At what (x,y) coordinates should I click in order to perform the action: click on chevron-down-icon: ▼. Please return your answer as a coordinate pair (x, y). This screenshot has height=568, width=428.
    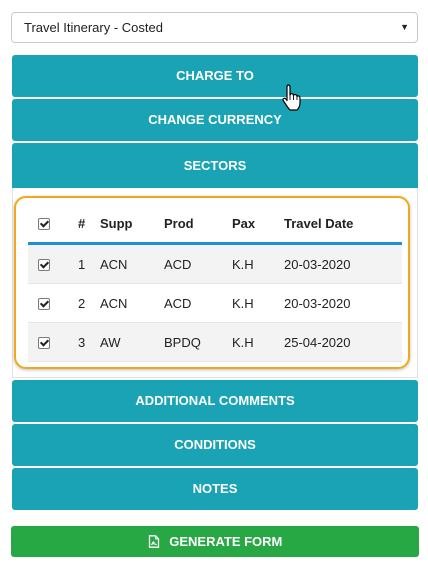
    Looking at the image, I should click on (404, 27).